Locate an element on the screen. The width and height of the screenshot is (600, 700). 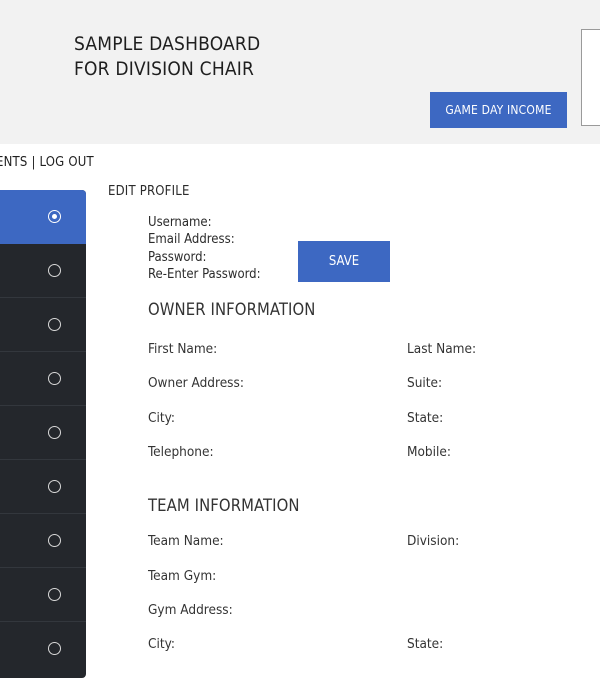
team-information-heading: TEAM INFORMATION is located at coordinates (224, 505).